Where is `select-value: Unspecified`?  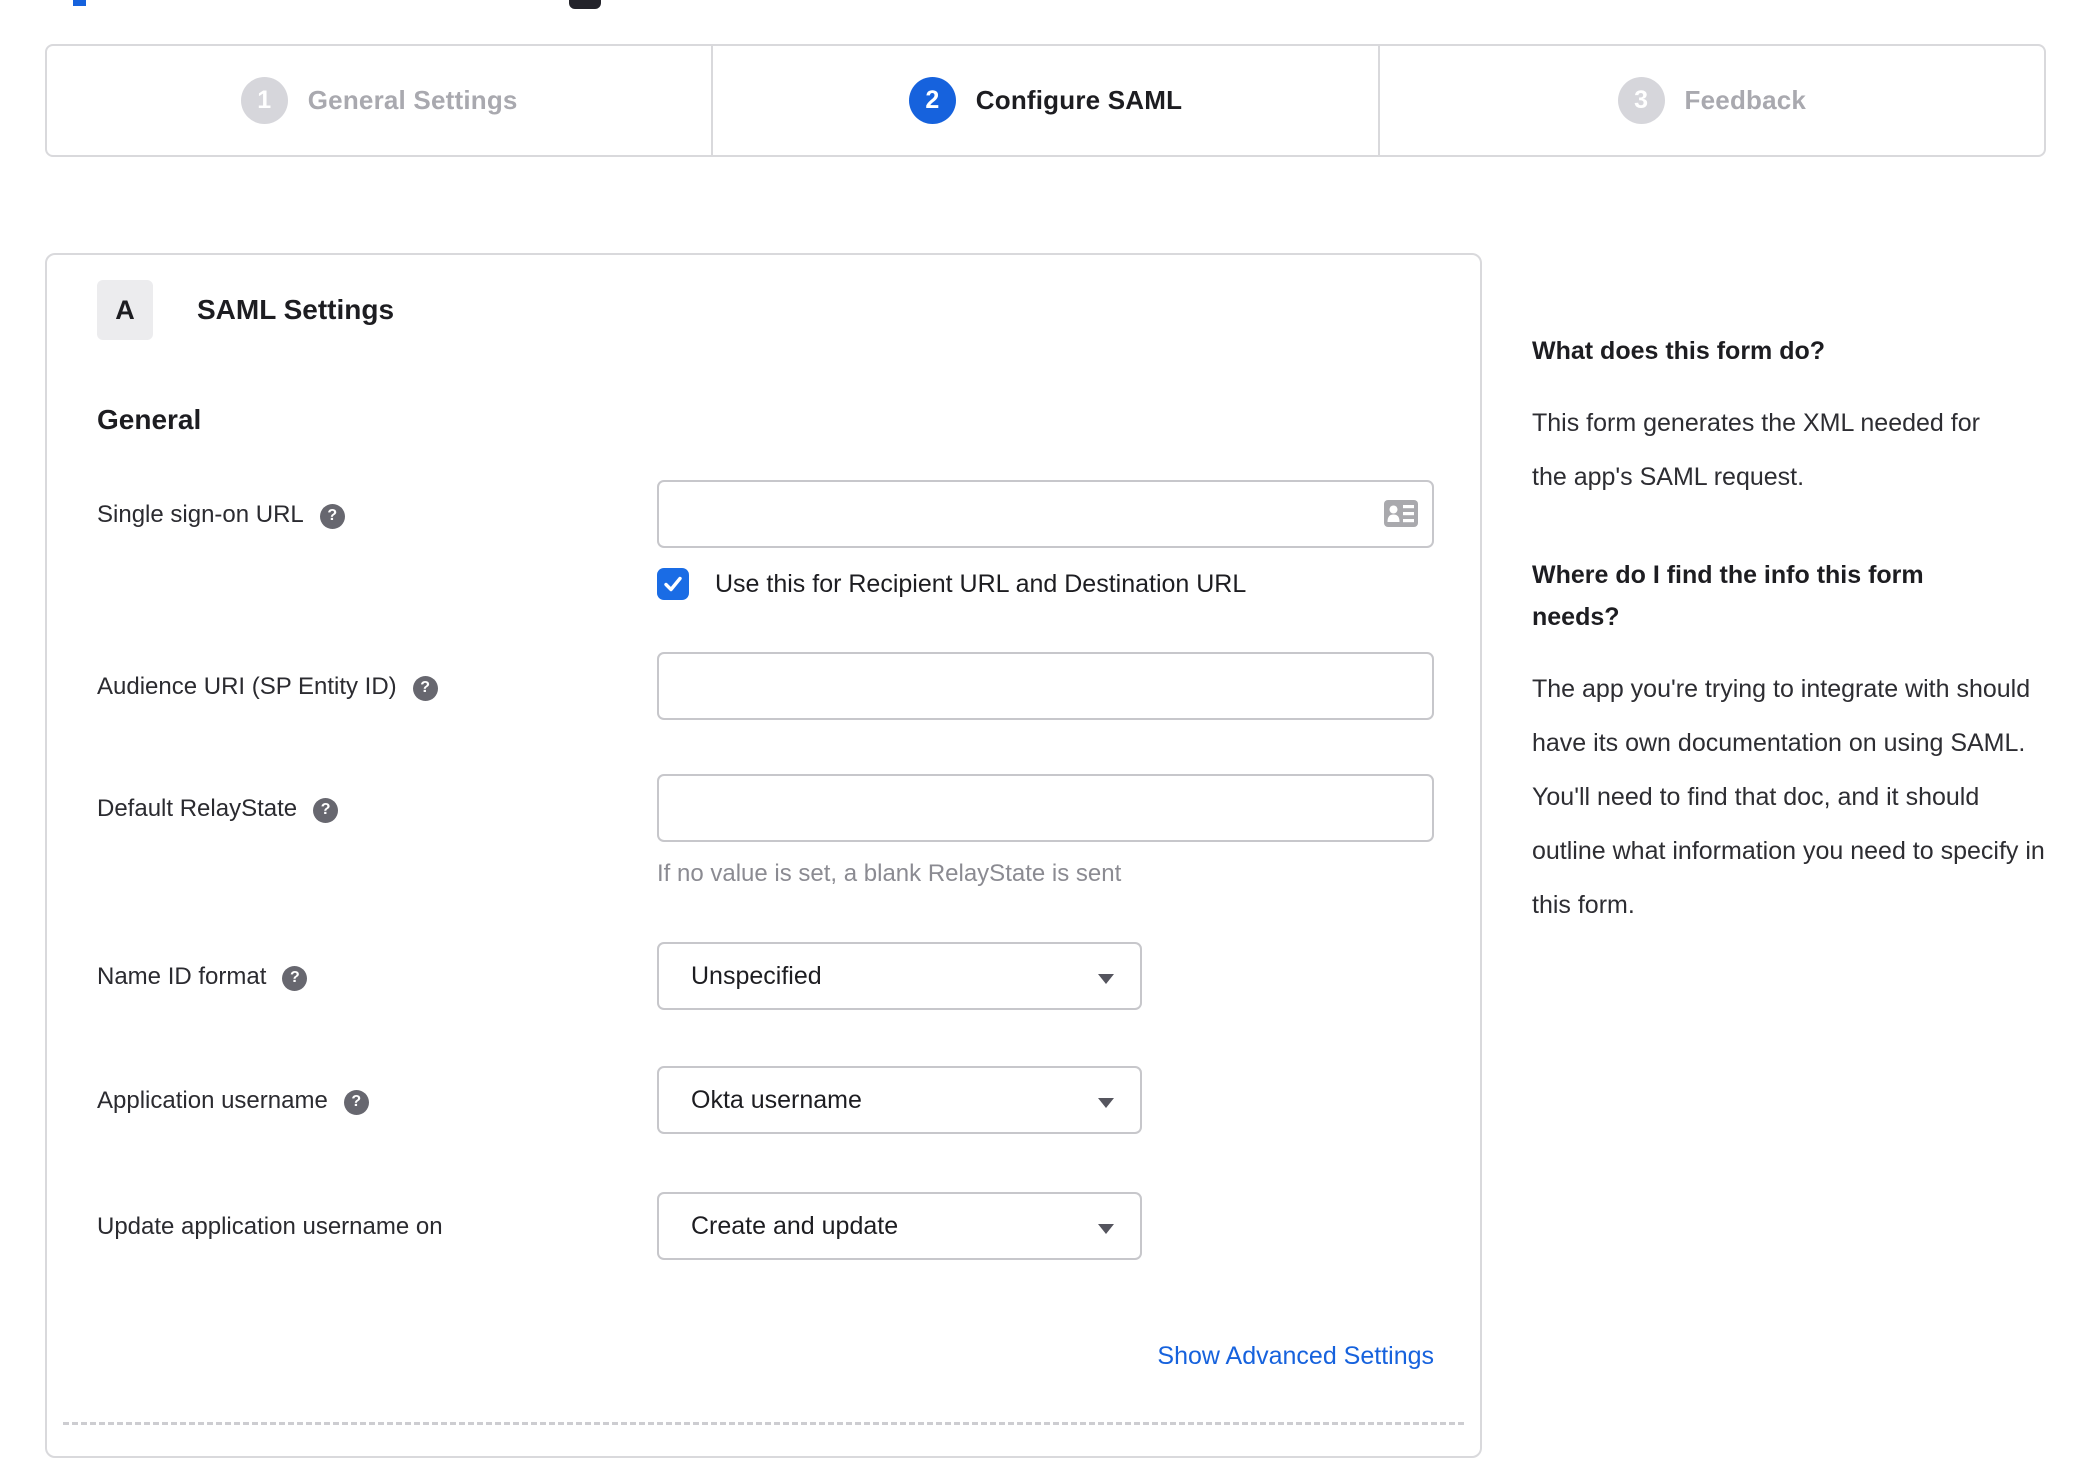 select-value: Unspecified is located at coordinates (756, 975).